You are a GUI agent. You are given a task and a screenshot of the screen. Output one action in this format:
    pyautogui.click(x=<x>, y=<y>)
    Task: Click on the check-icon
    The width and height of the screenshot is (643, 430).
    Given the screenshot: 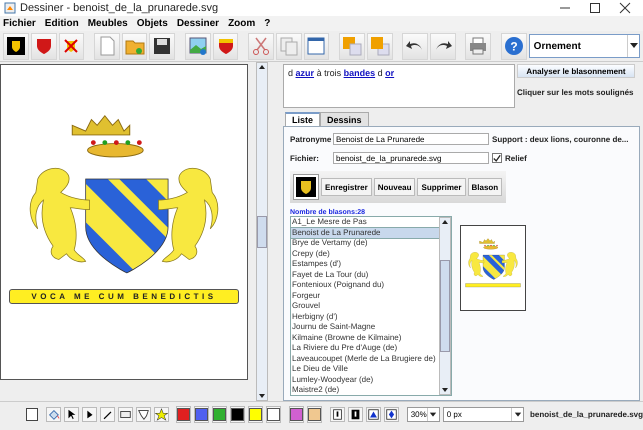 What is the action you would take?
    pyautogui.click(x=497, y=158)
    